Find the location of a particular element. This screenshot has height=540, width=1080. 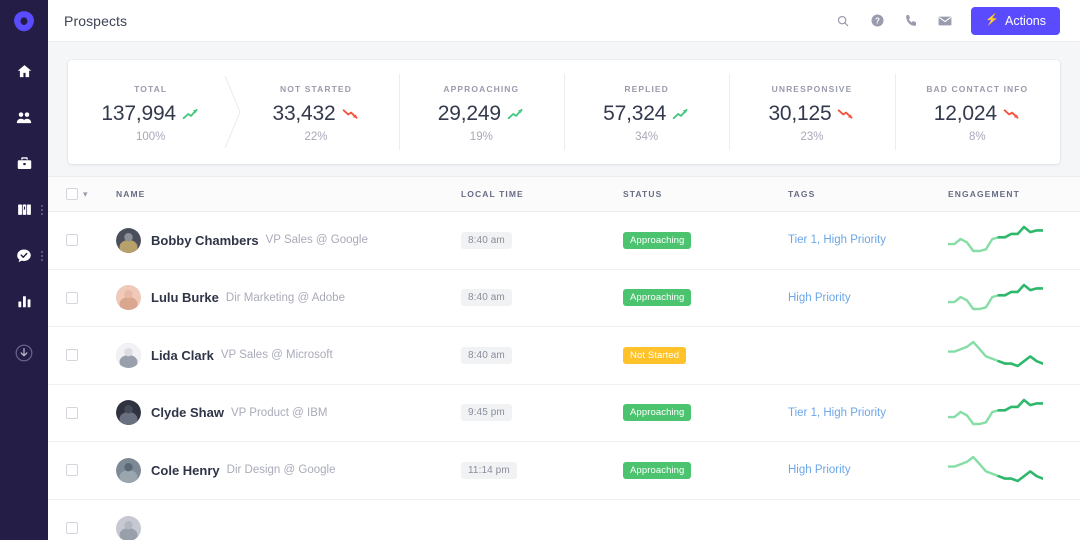

metric-label: REPLIED is located at coordinates (646, 88).